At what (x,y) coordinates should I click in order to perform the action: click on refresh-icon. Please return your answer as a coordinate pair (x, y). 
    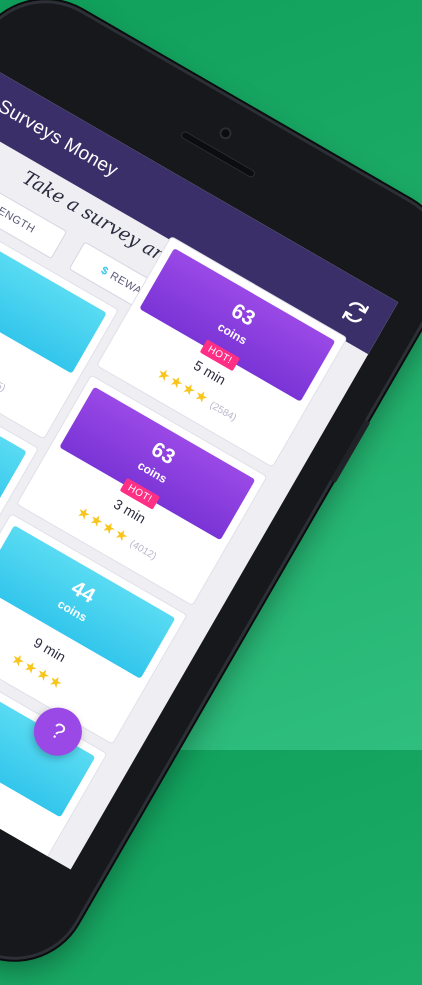
    Looking at the image, I should click on (355, 312).